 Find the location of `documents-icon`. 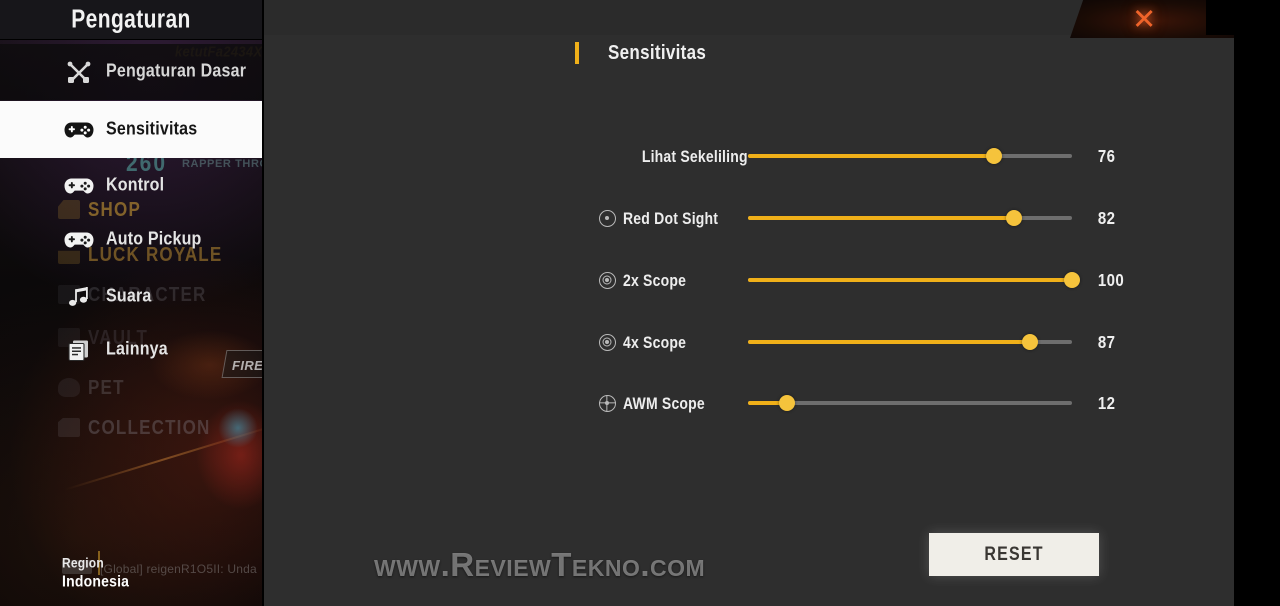

documents-icon is located at coordinates (79, 350).